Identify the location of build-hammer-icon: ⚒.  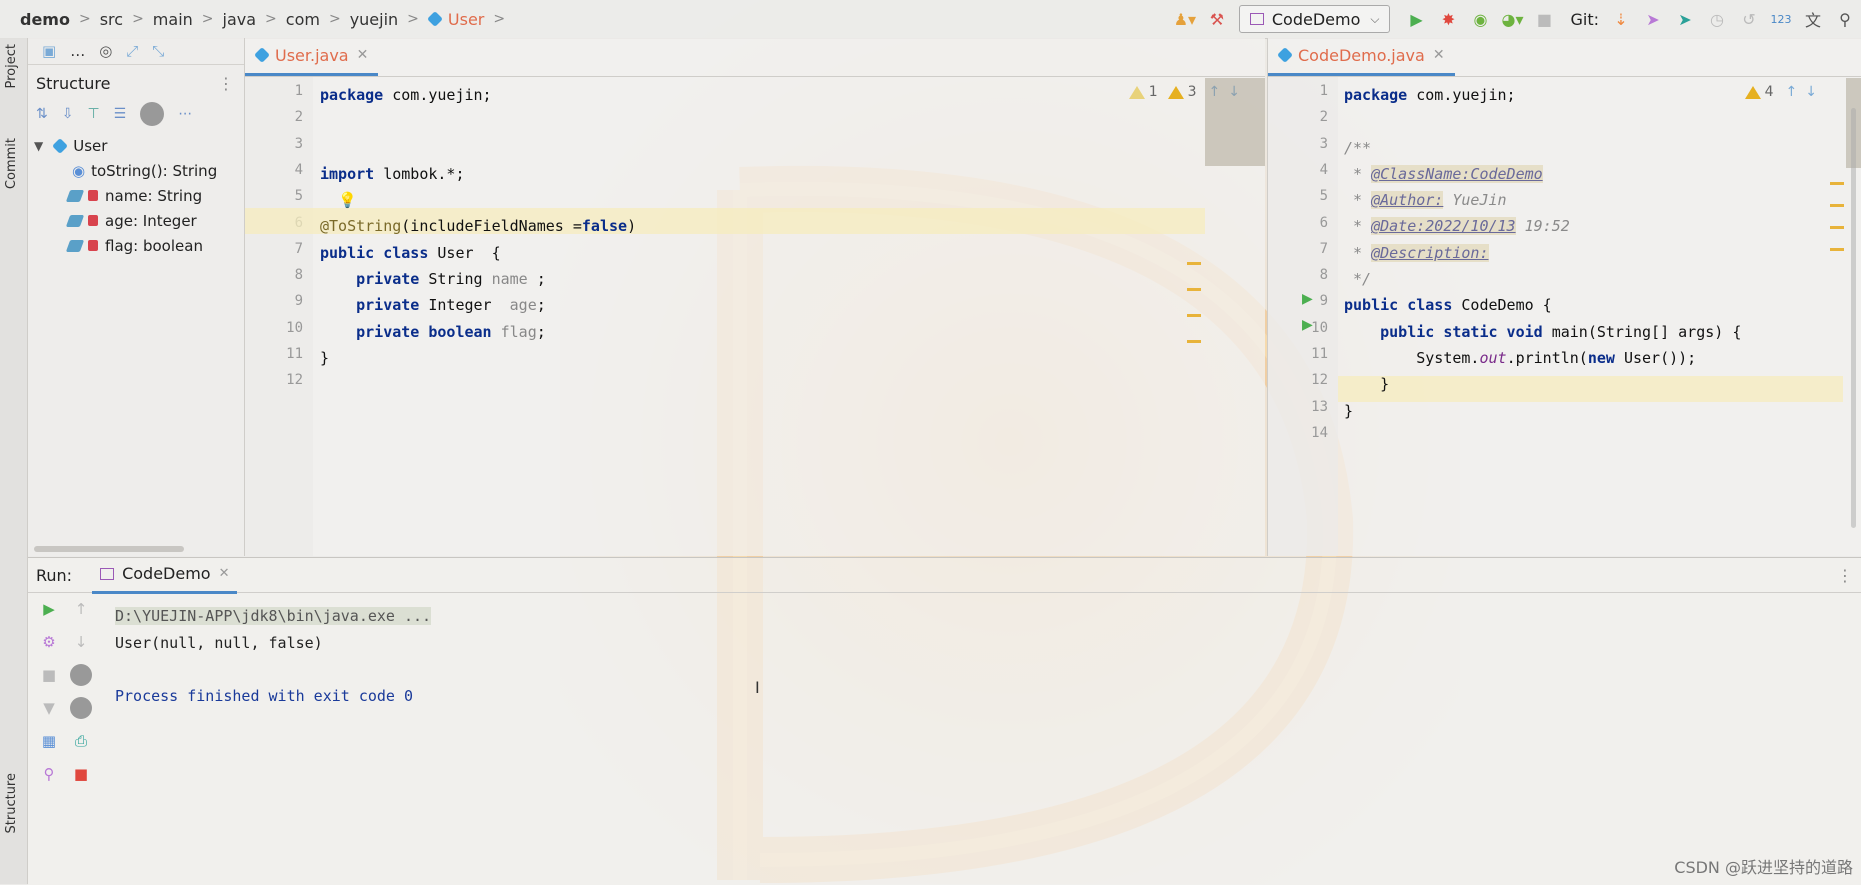
(1217, 19).